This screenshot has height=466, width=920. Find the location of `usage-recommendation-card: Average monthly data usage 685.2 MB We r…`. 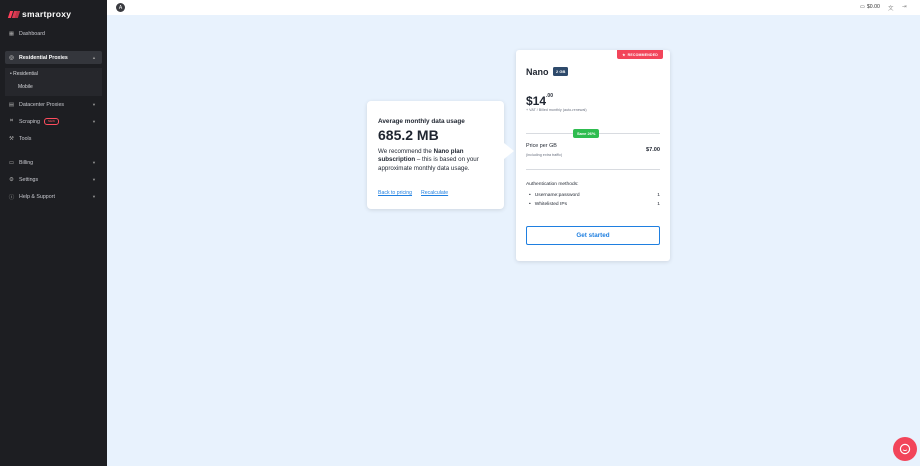

usage-recommendation-card: Average monthly data usage 685.2 MB We r… is located at coordinates (440, 155).